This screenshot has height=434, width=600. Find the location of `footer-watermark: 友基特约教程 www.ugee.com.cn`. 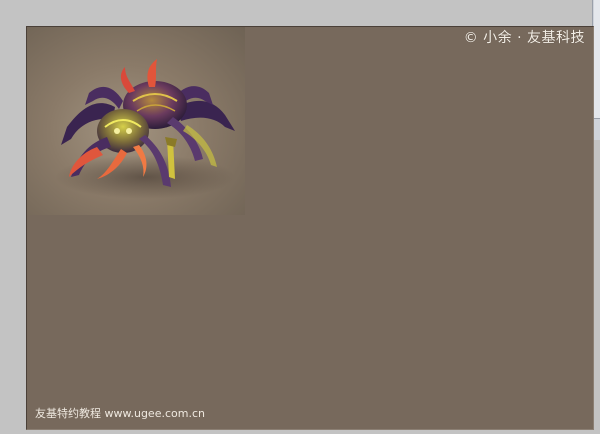

footer-watermark: 友基特约教程 www.ugee.com.cn is located at coordinates (120, 413).